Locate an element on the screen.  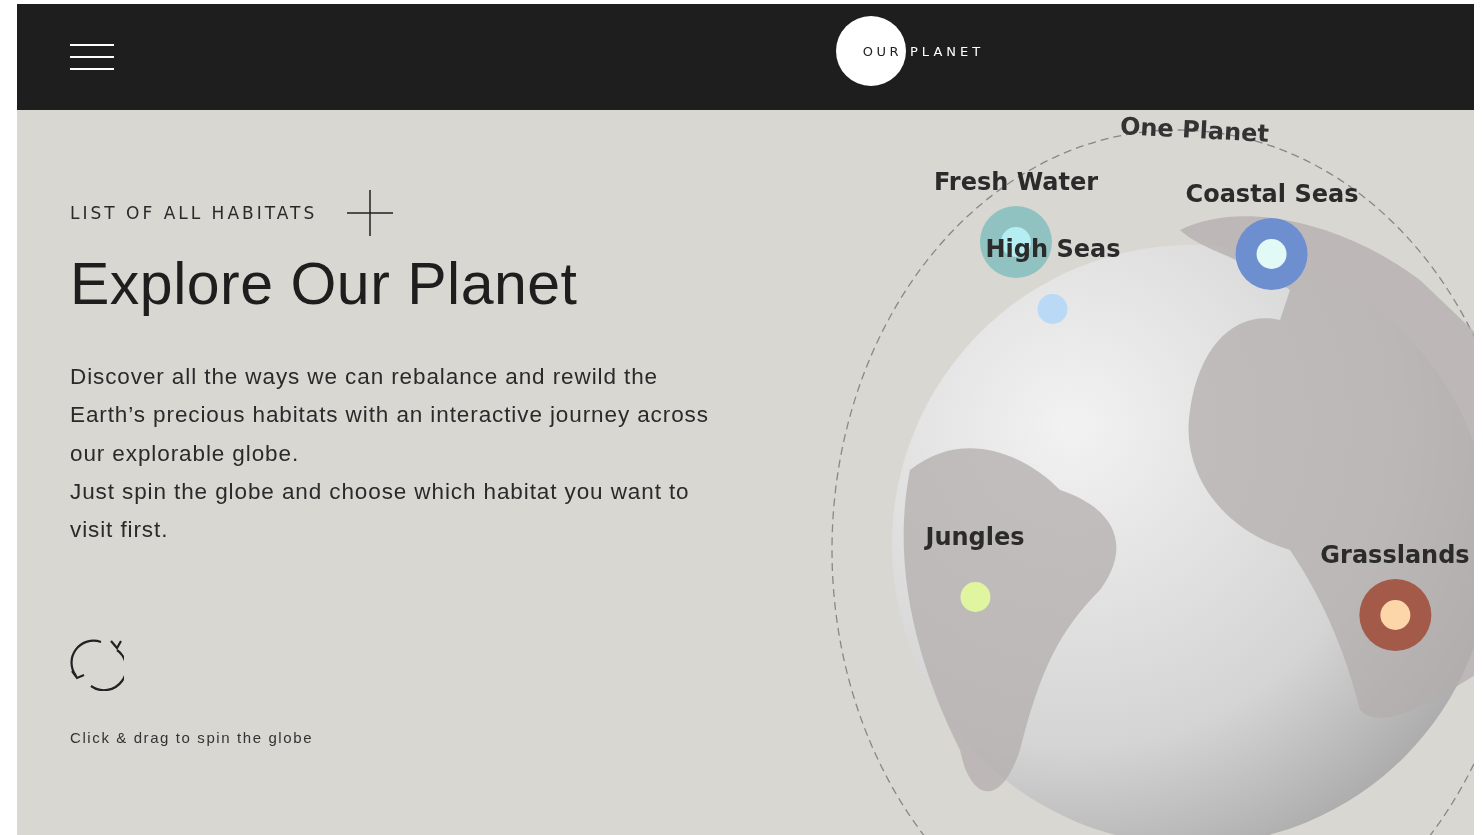
habitat-label: High Seas is located at coordinates (1053, 249).